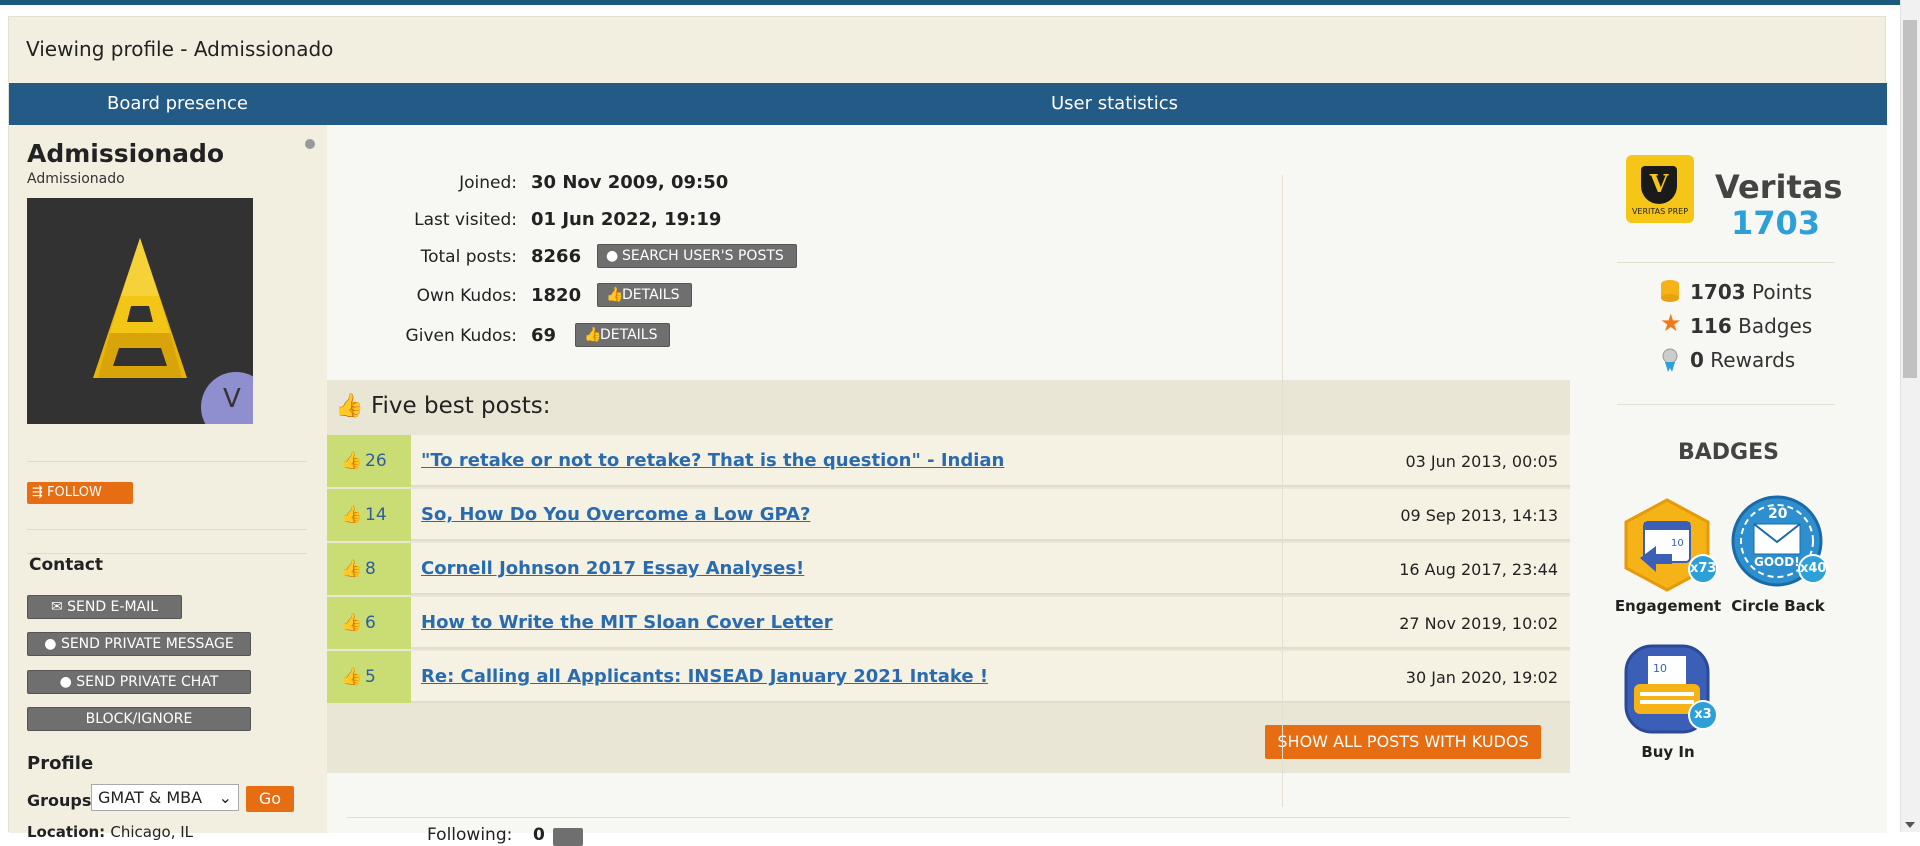  Describe the element at coordinates (466, 296) in the screenshot. I see `own-kudos-label: Own Kudos:` at that location.